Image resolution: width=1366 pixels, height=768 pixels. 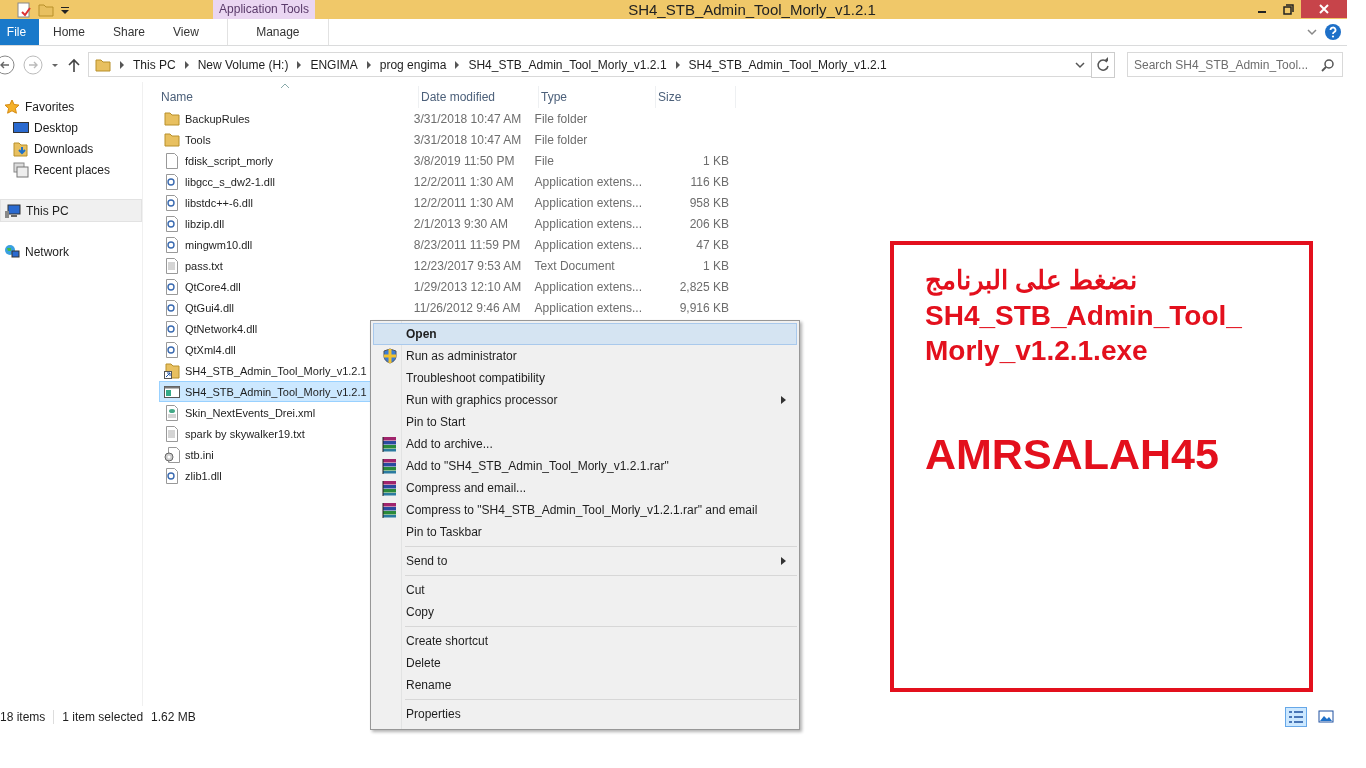 I want to click on file-name: pass.txt, so click(x=204, y=265).